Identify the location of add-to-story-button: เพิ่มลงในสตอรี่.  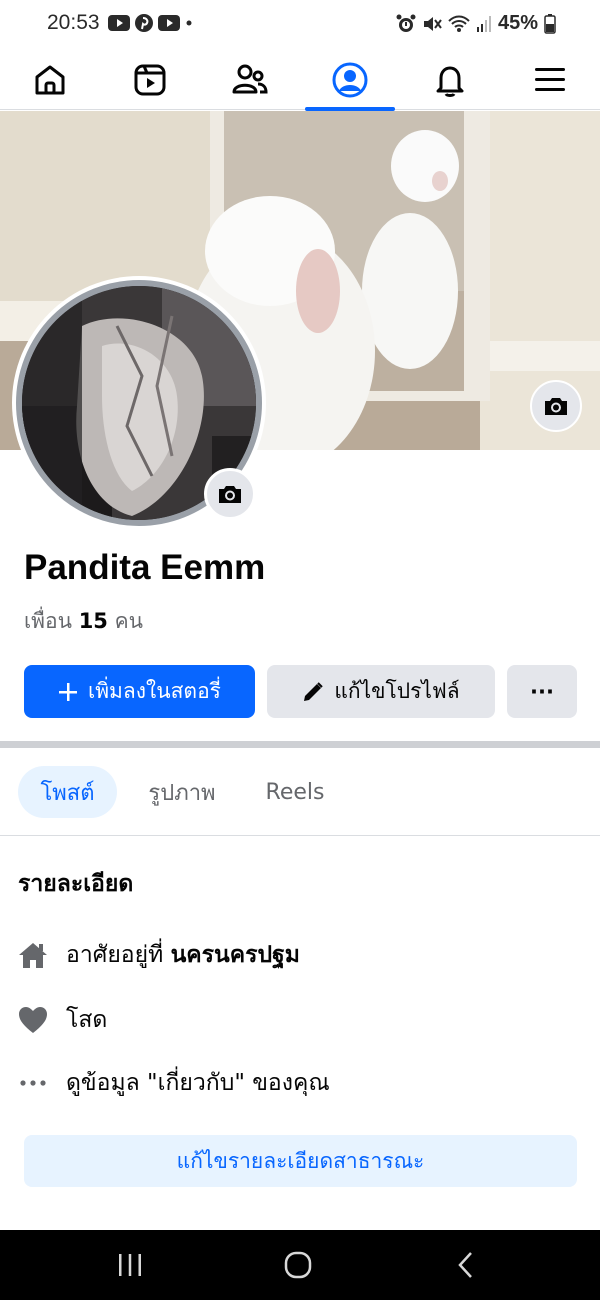
(139, 691).